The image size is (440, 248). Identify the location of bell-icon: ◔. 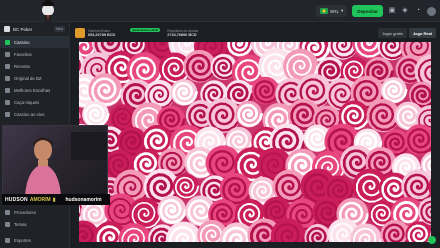
(418, 11).